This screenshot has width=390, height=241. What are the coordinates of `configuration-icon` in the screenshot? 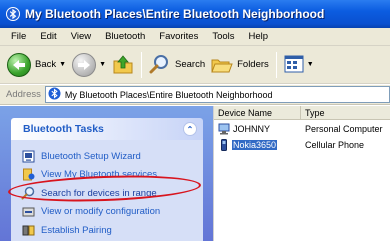 It's located at (28, 212).